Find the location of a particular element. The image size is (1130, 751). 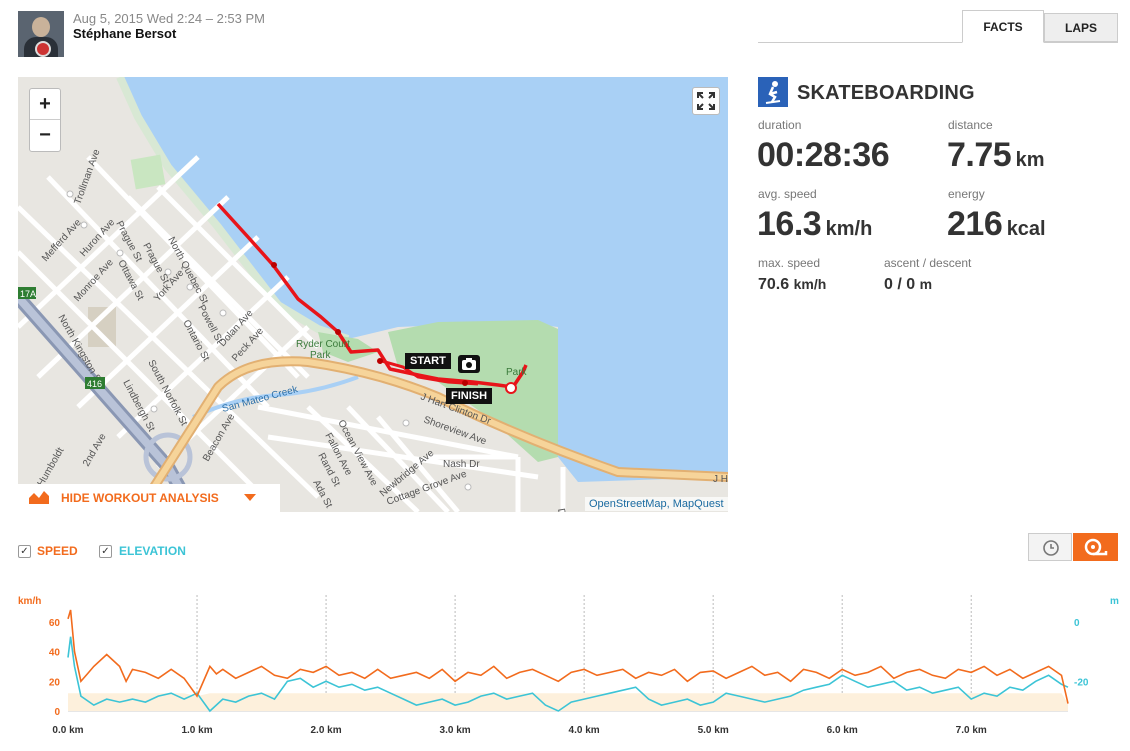

tape-measure-icon is located at coordinates (1096, 547).